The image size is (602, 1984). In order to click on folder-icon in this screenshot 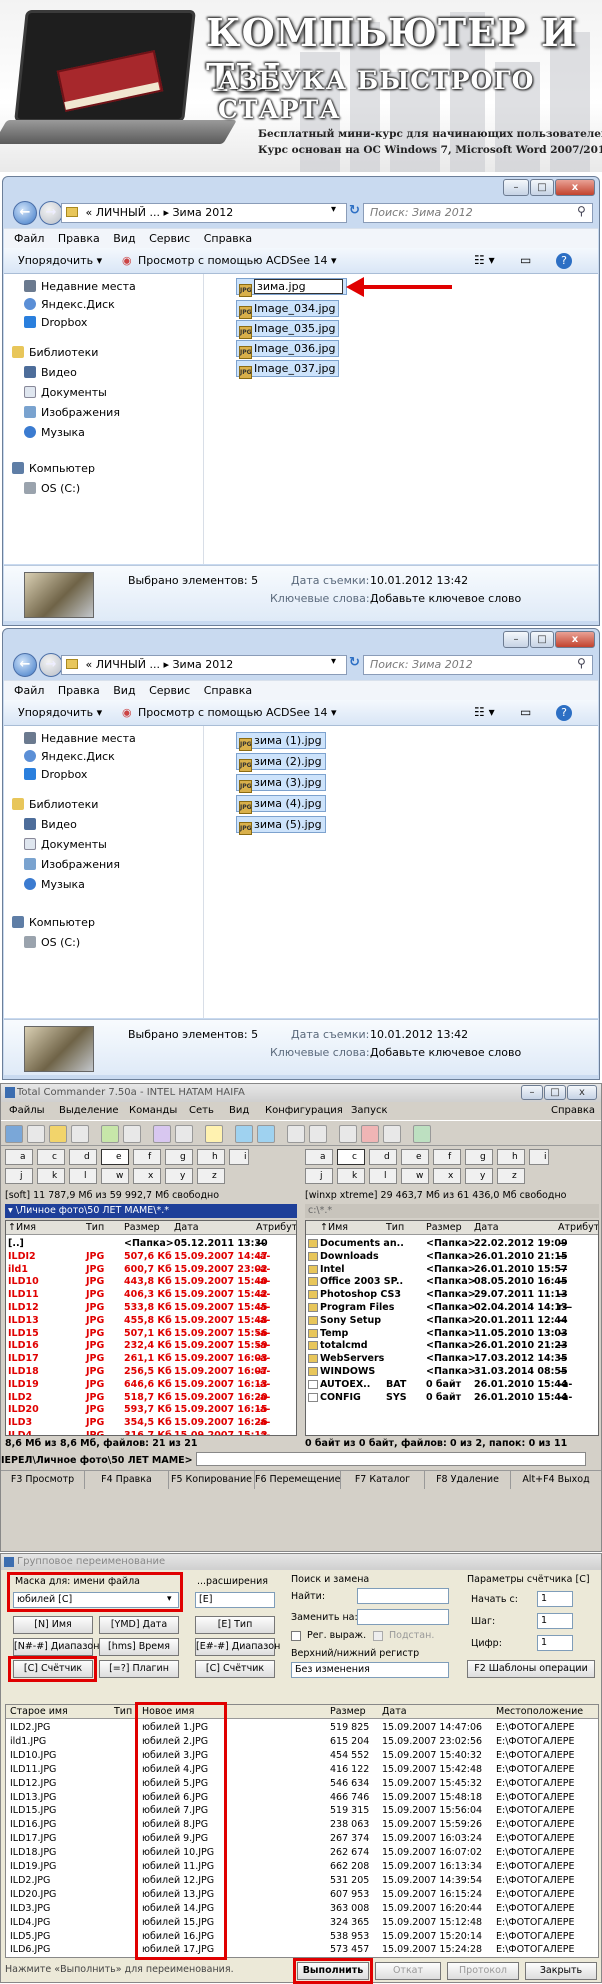, I will do `click(392, 1134)`.